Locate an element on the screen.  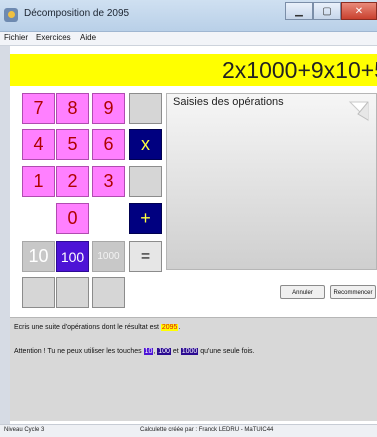
key-100: 100 is located at coordinates (72, 256).